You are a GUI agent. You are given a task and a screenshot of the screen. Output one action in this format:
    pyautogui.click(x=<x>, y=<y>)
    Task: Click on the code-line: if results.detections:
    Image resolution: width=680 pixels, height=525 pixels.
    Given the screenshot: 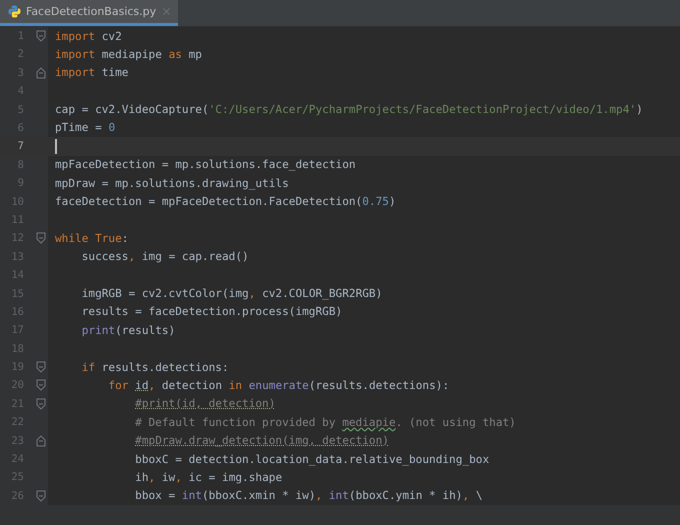 What is the action you would take?
    pyautogui.click(x=154, y=368)
    